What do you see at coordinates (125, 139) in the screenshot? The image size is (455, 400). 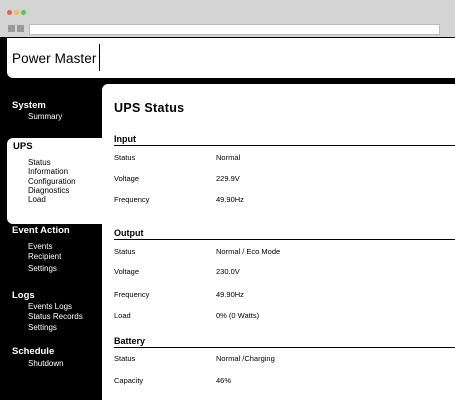 I see `section-title-input: Input` at bounding box center [125, 139].